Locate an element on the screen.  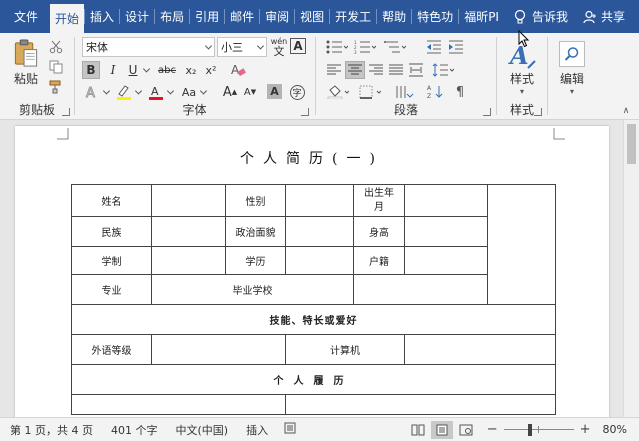
school-value-cell is located at coordinates (420, 289).